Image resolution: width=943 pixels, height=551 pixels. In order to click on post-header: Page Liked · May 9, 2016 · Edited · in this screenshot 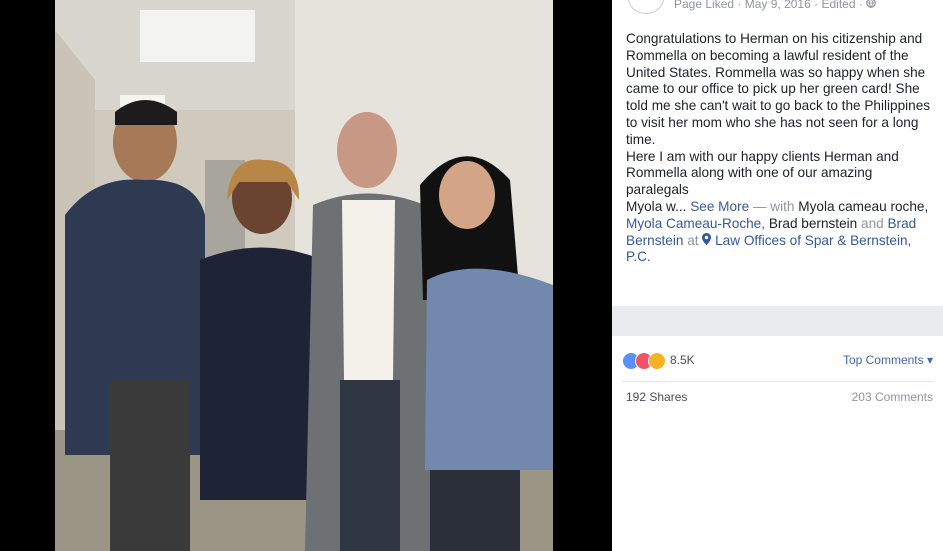, I will do `click(777, 7)`.